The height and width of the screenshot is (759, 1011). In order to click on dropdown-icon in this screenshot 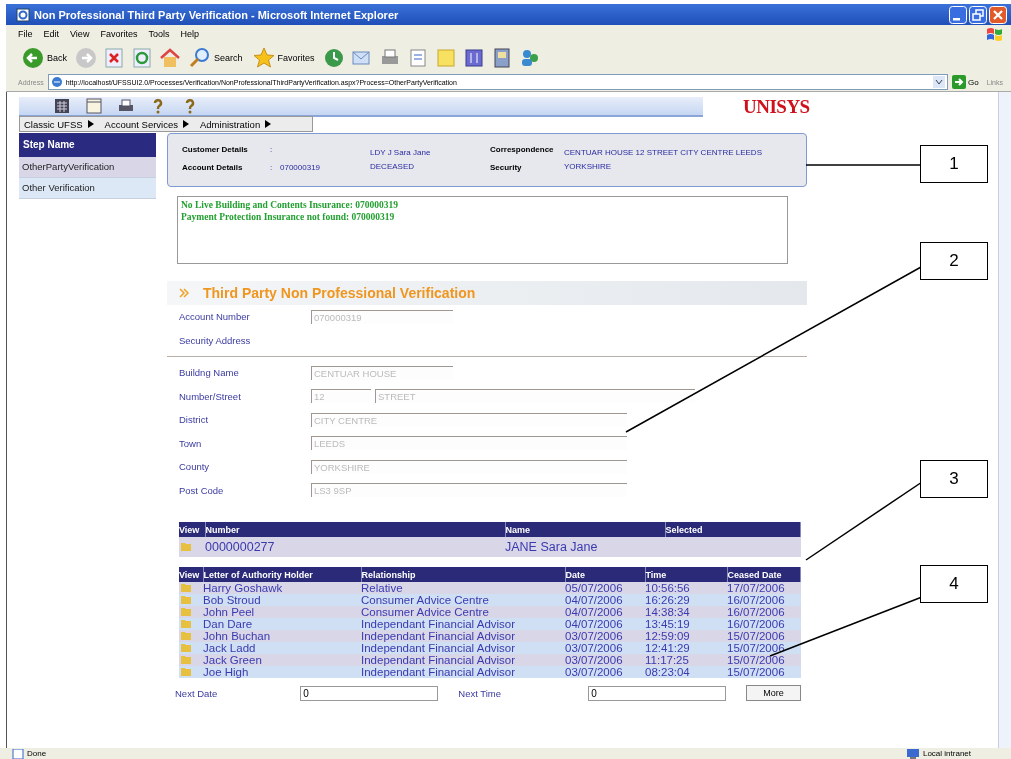, I will do `click(939, 82)`.